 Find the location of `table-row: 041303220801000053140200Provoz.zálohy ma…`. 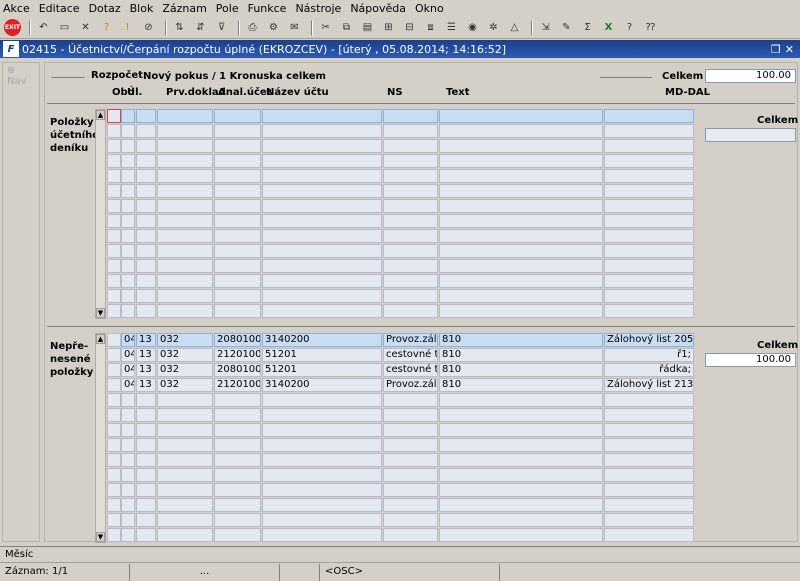

table-row: 041303220801000053140200Provoz.zálohy ma… is located at coordinates (391, 340).